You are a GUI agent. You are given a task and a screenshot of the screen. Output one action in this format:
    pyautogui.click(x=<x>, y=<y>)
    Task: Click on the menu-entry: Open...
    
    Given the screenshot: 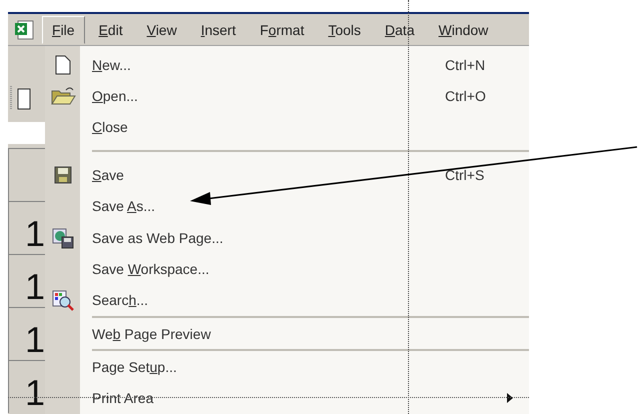 What is the action you would take?
    pyautogui.click(x=115, y=96)
    